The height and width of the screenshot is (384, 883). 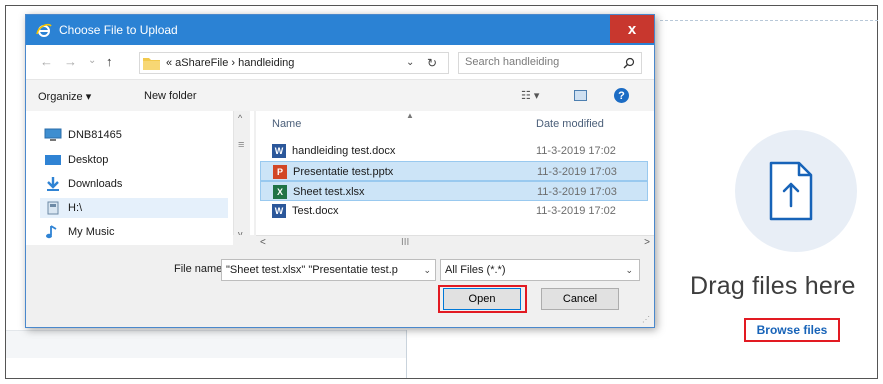 What do you see at coordinates (647, 242) in the screenshot?
I see `scroll-right-icon: >` at bounding box center [647, 242].